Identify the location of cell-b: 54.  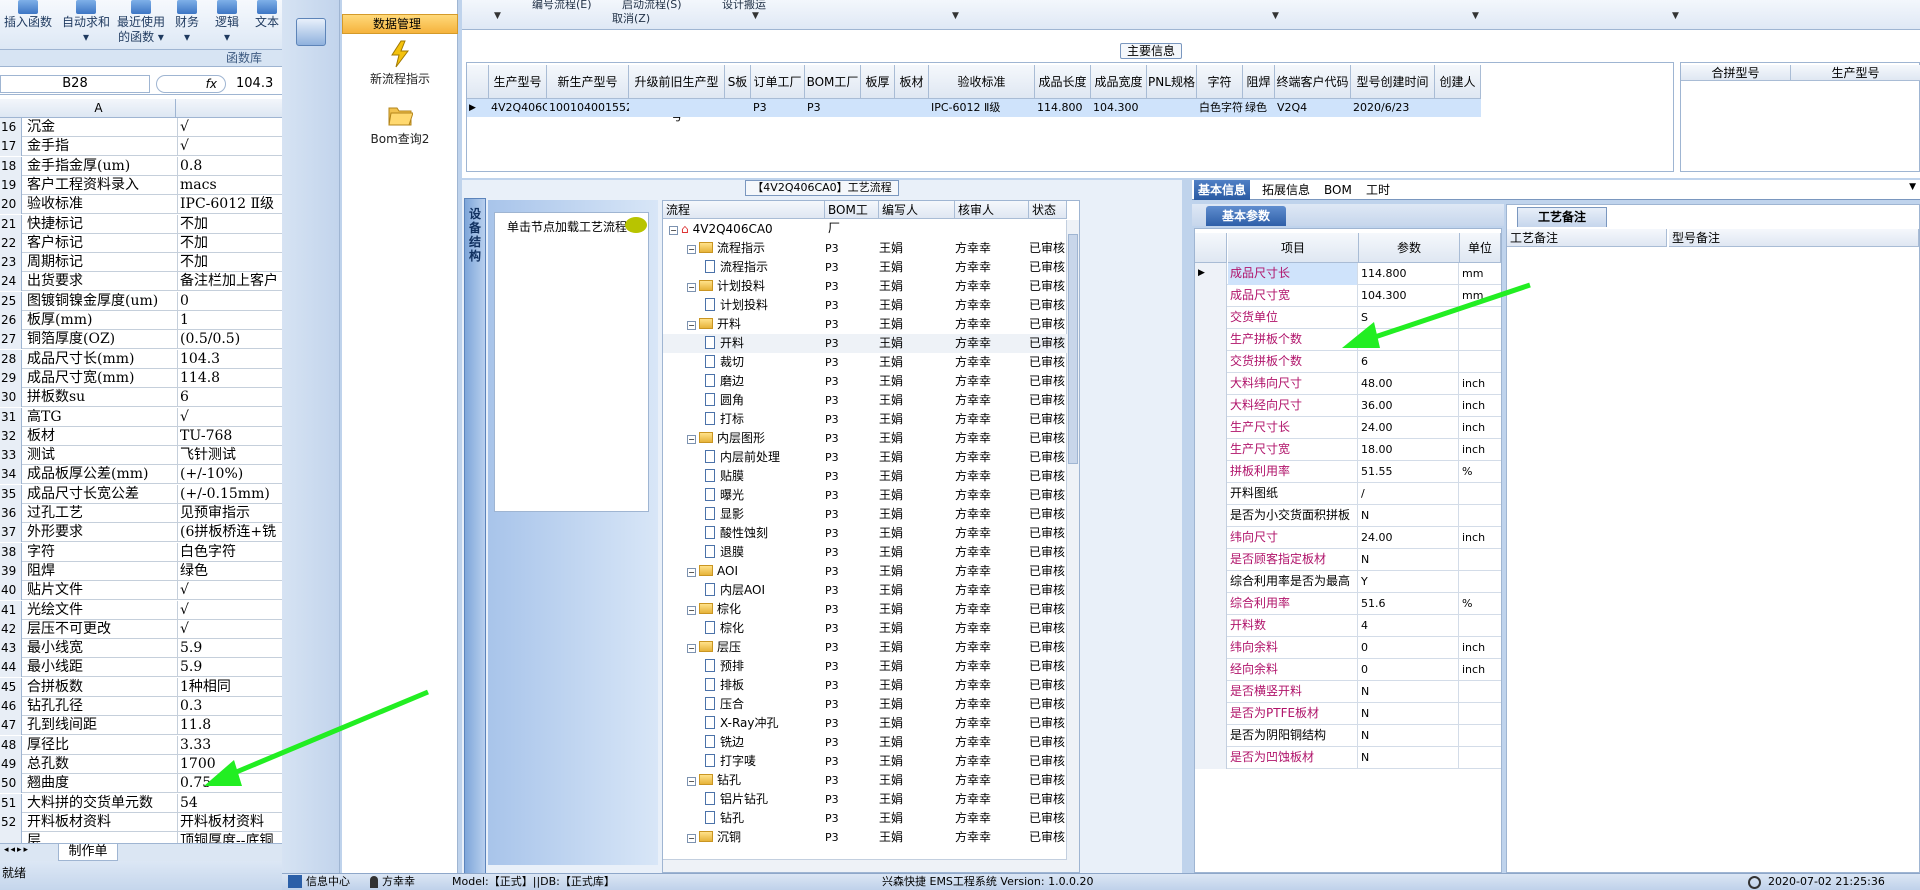
(229, 802).